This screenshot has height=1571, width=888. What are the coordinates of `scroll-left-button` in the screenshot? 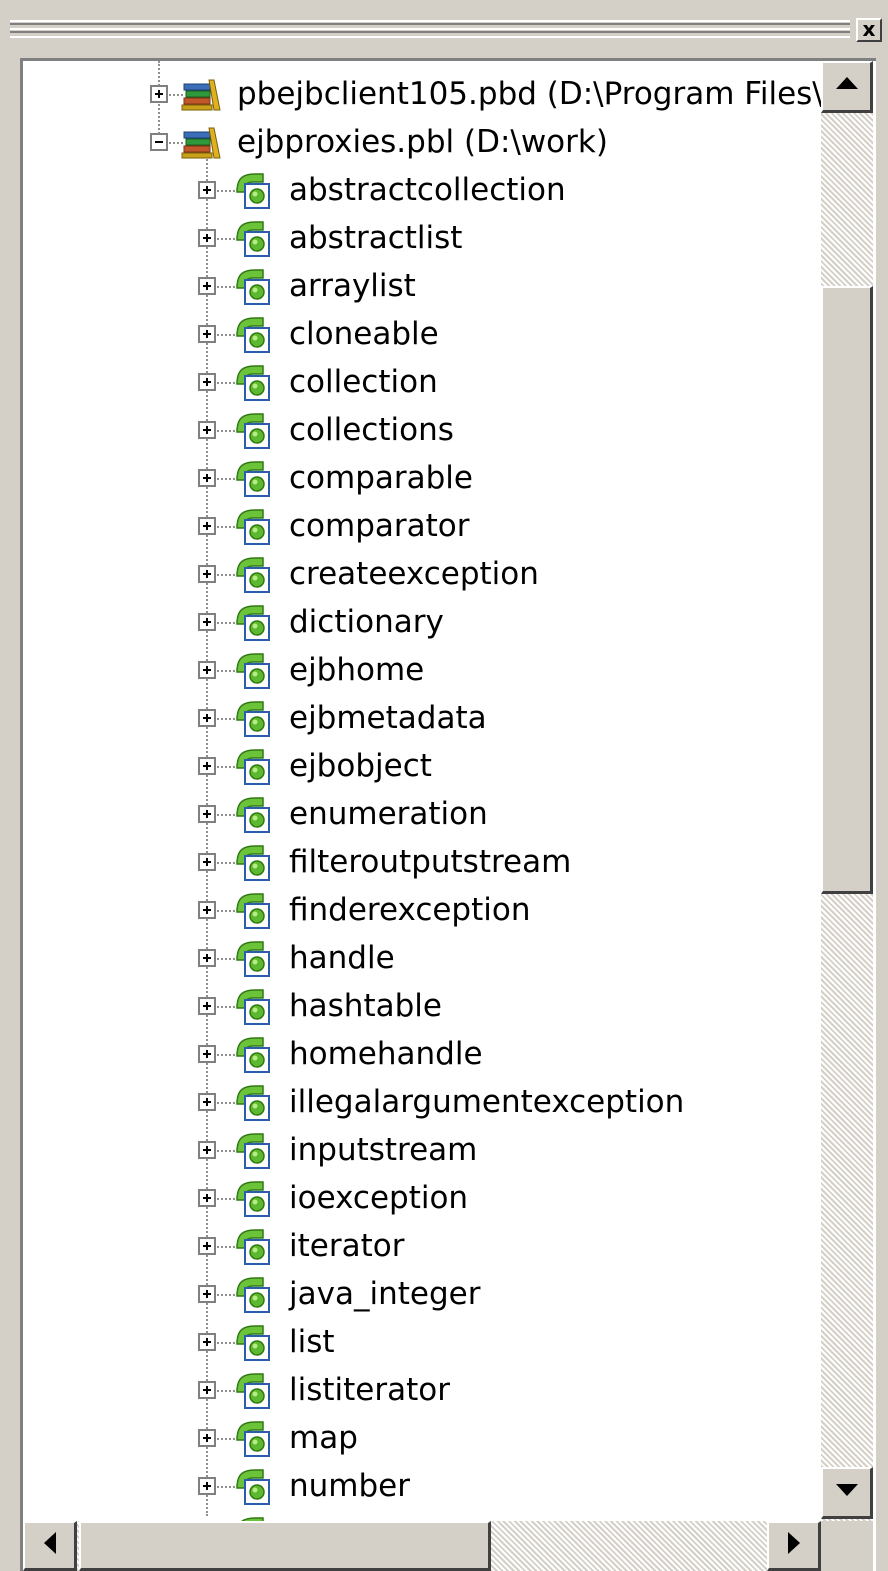 It's located at (50, 1546).